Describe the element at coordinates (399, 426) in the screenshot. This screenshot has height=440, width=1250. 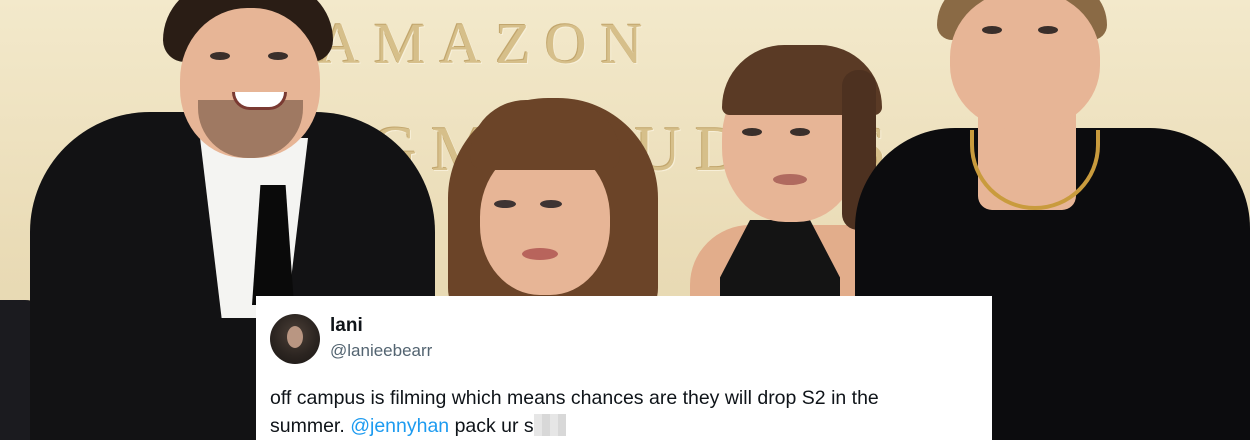
I see `mention-link: @jennyhan` at that location.